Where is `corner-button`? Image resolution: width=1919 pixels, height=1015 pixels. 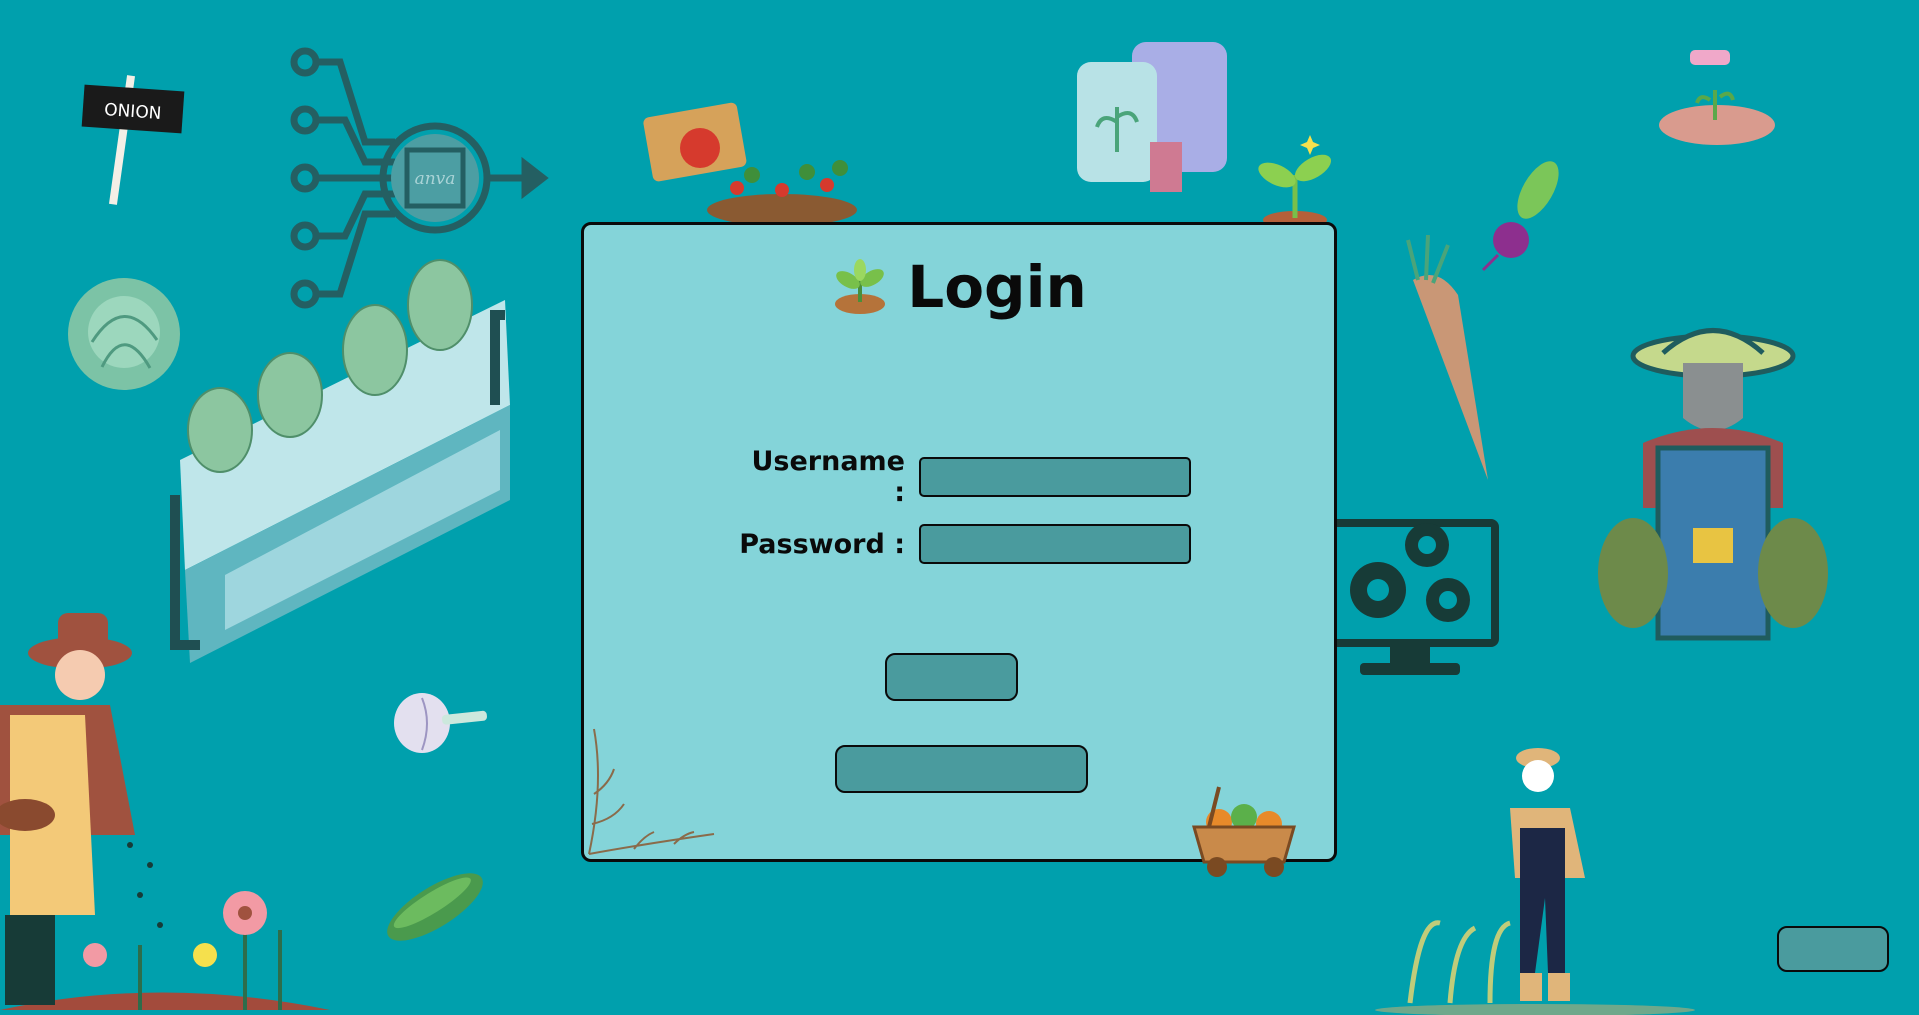
corner-button is located at coordinates (1833, 949).